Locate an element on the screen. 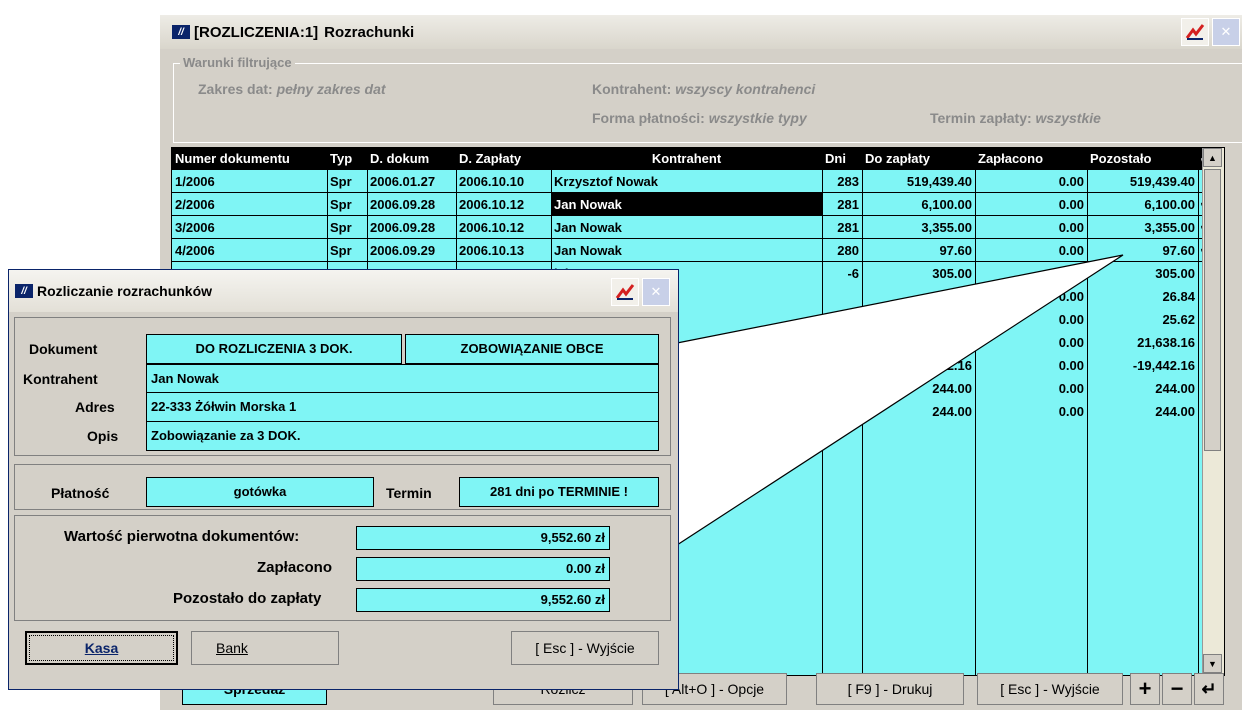 The width and height of the screenshot is (1242, 710). date-range-value: pełny zakres dat is located at coordinates (331, 89).